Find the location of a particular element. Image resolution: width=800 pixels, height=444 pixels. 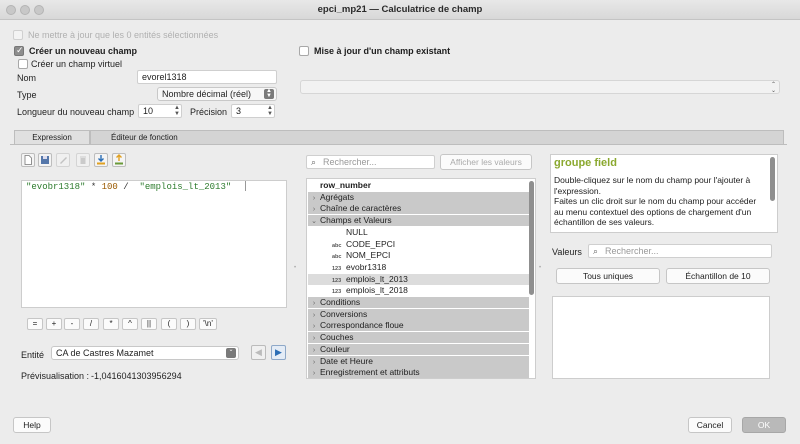

tab-function-editor-label: Éditeur de fonction is located at coordinates (144, 137).